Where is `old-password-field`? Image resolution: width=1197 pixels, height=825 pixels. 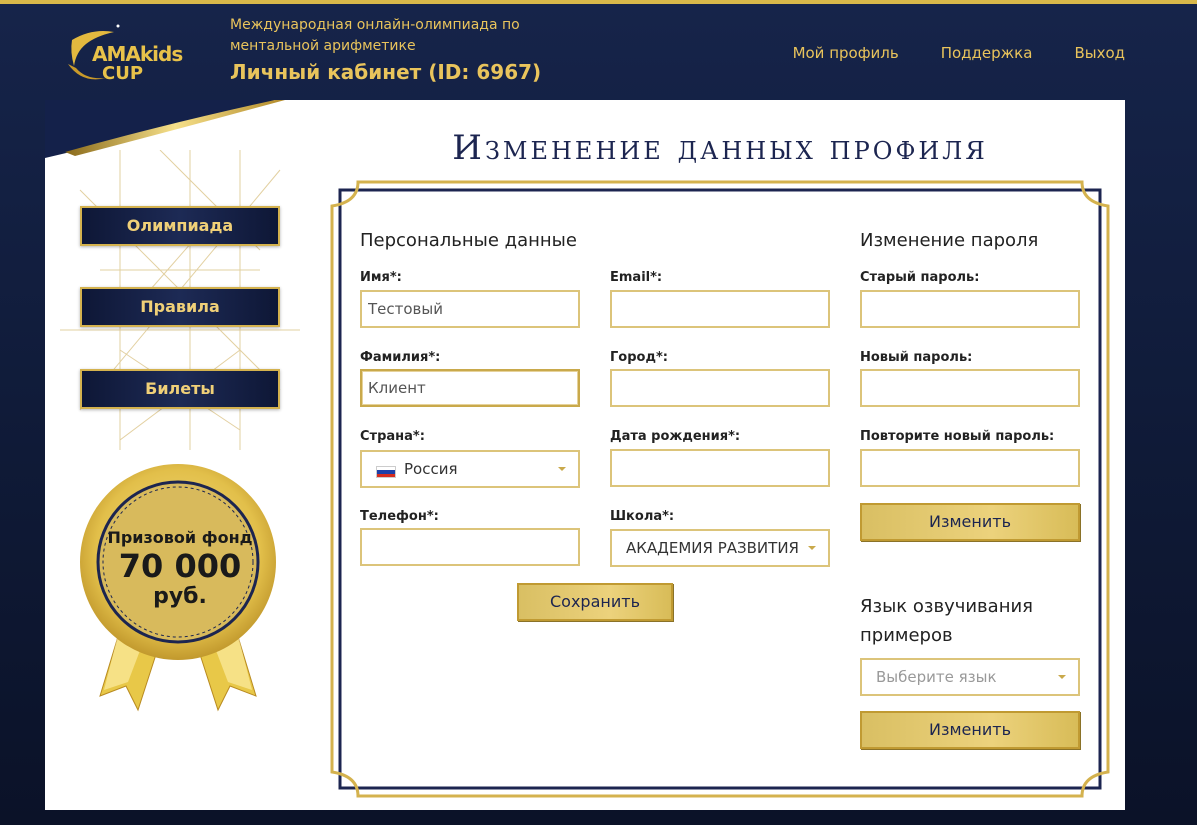
old-password-field is located at coordinates (970, 309).